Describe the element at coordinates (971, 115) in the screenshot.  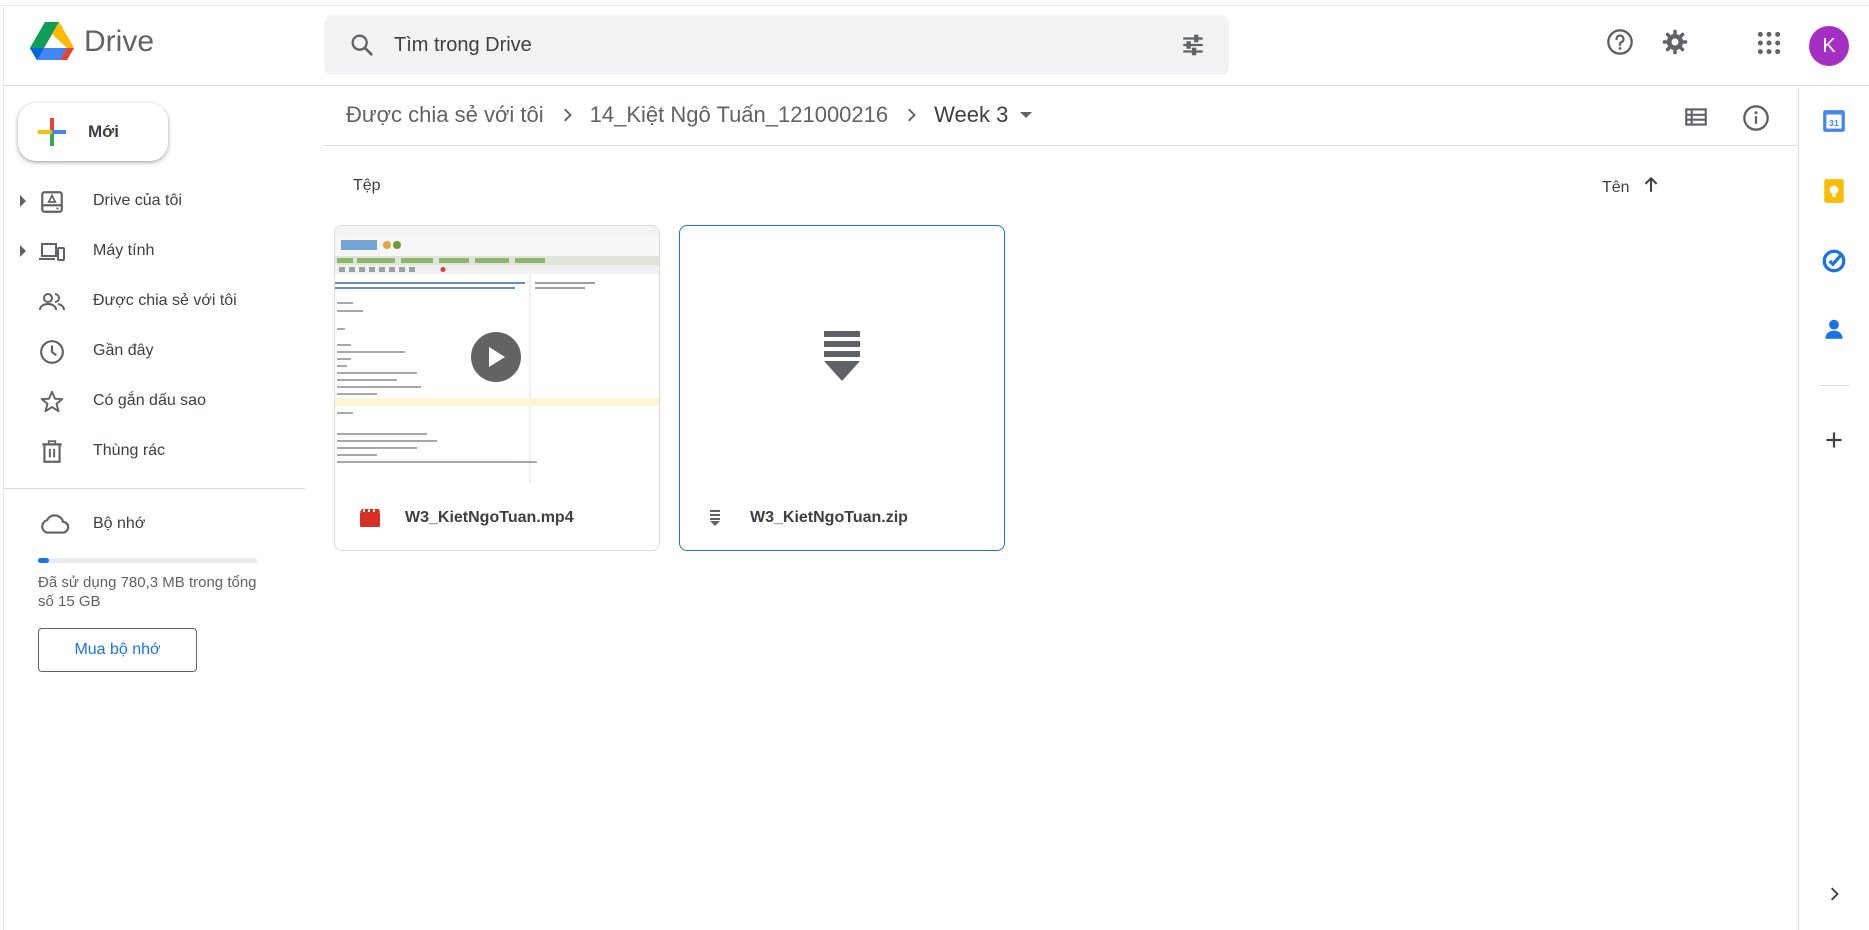
I see `breadcrumb-current-folder: Week 3` at that location.